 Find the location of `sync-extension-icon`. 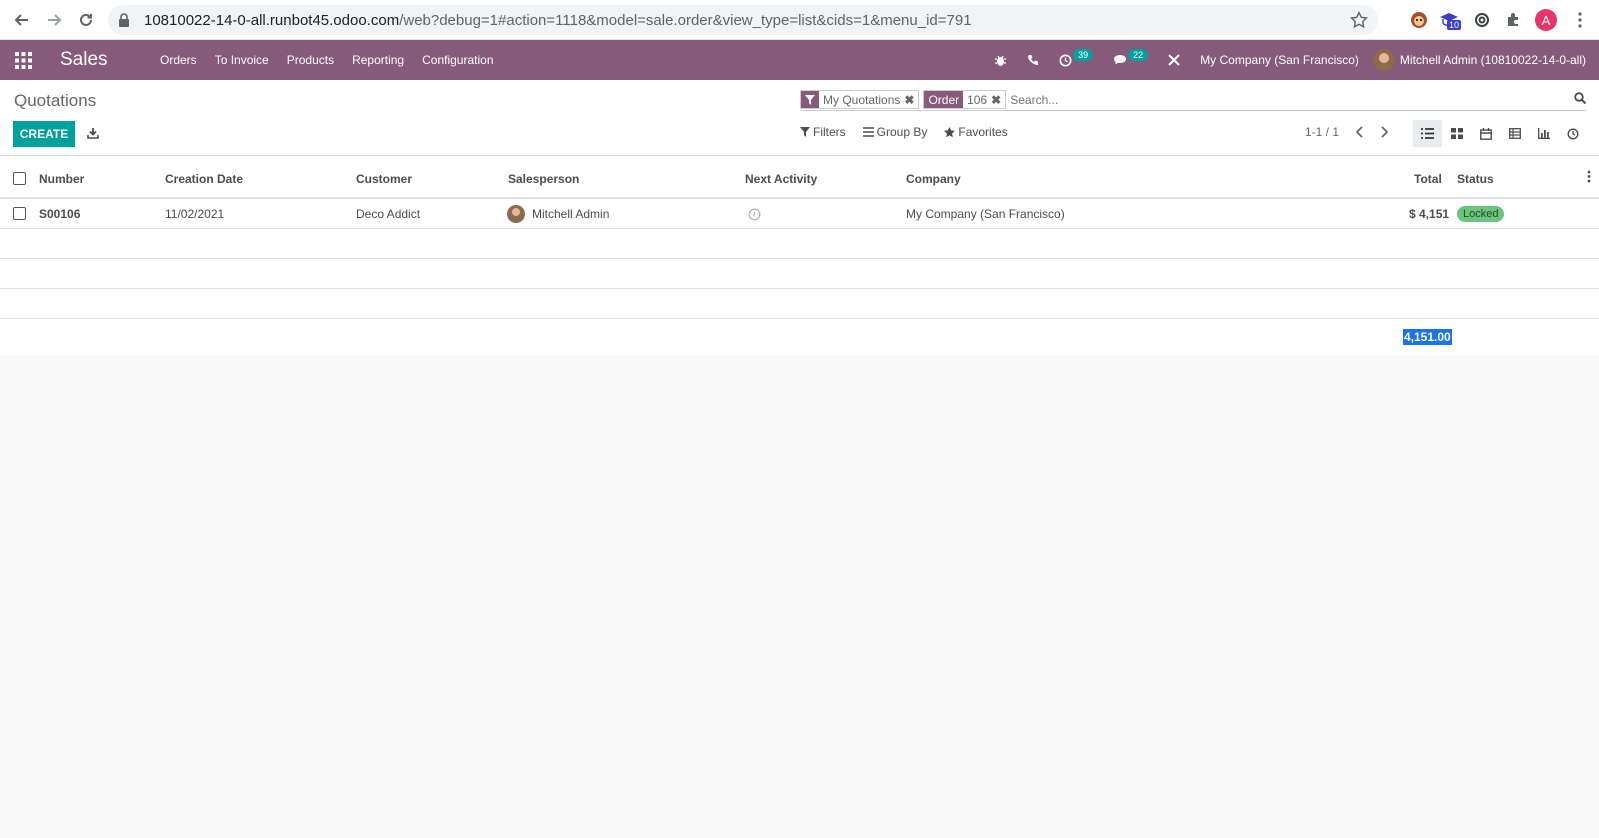

sync-extension-icon is located at coordinates (1482, 20).